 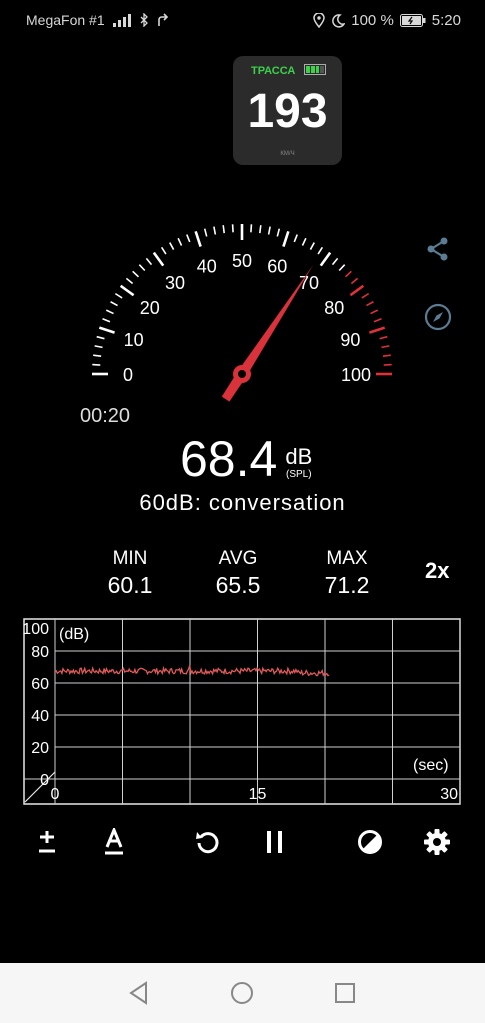 I want to click on gauge-tick-label: 30, so click(x=175, y=283).